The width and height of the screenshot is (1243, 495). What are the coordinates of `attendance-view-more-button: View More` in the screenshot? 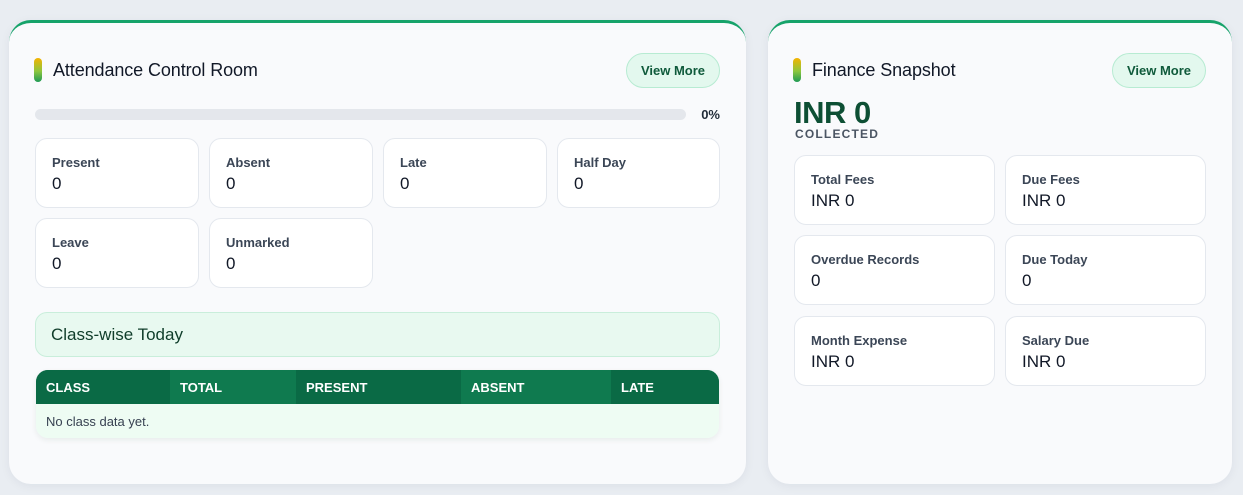 It's located at (672, 70).